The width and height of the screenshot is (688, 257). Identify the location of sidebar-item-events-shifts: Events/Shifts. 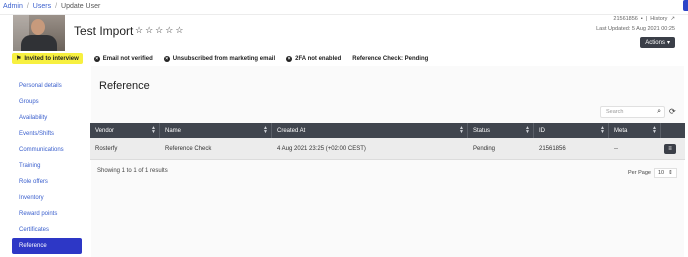
(47, 134).